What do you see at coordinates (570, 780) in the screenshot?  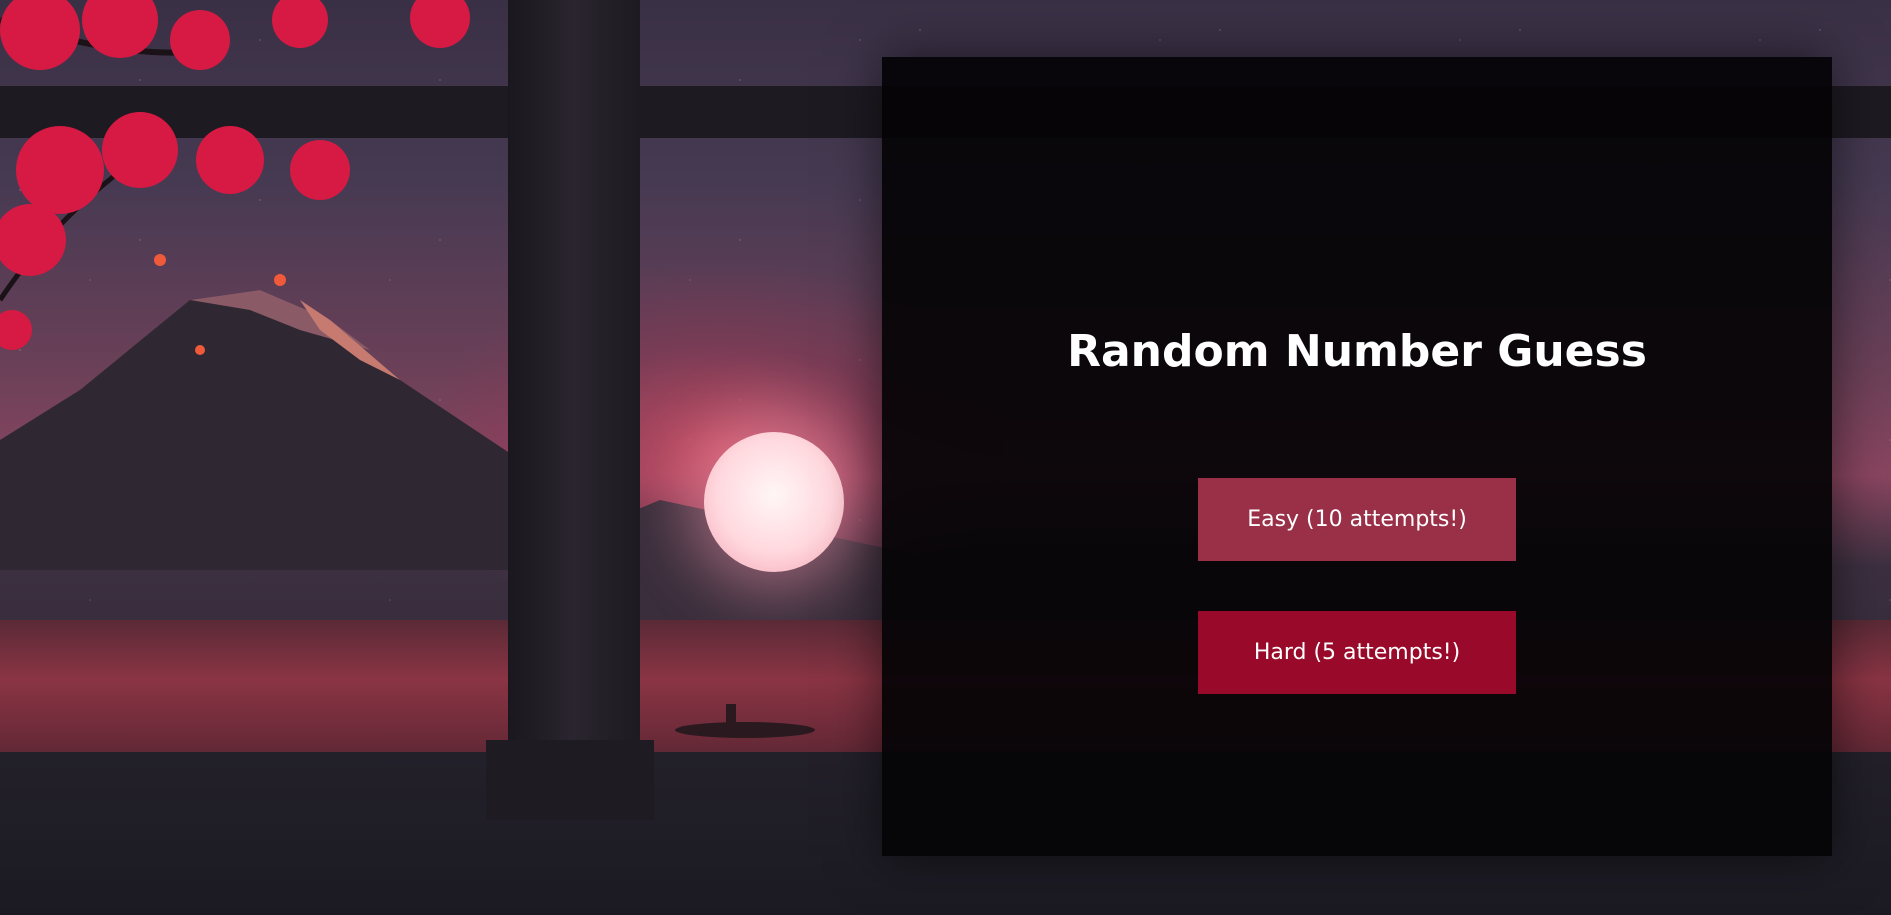 I see `window-frame-post-base` at bounding box center [570, 780].